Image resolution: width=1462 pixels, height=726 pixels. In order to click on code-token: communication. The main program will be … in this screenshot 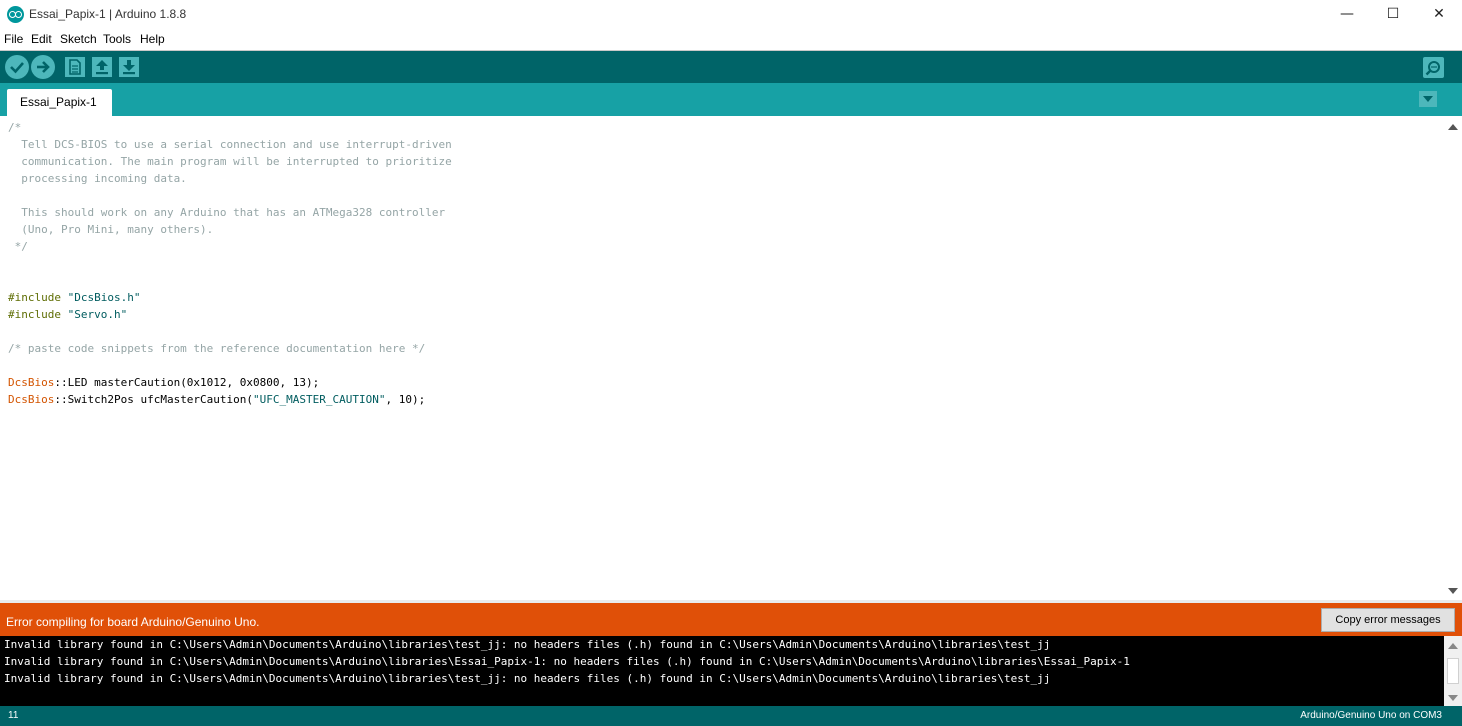, I will do `click(230, 161)`.